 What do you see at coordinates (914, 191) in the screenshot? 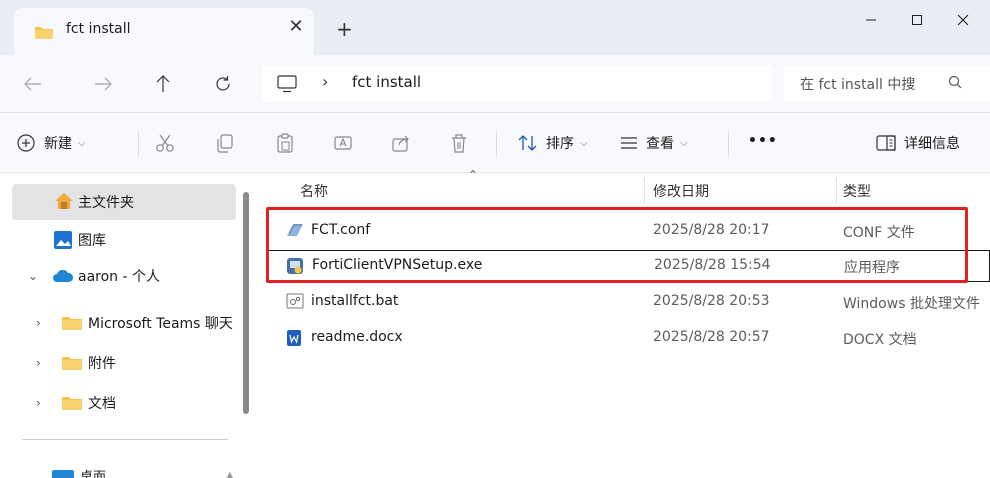
I see `column-header-type: 类型` at bounding box center [914, 191].